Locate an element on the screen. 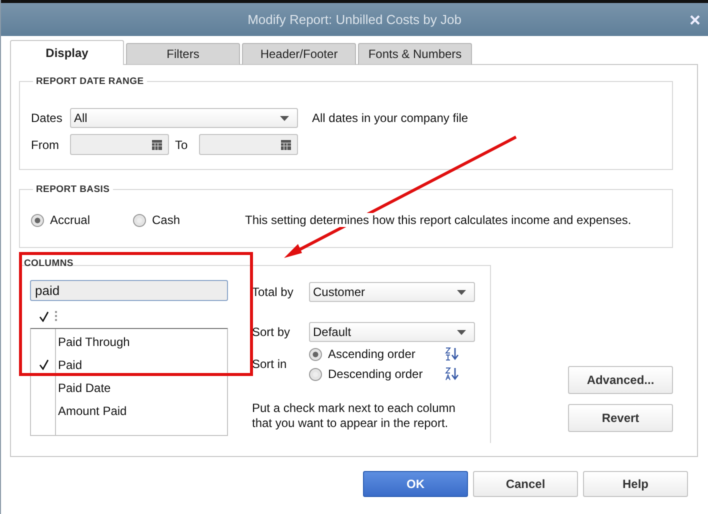 The width and height of the screenshot is (708, 514). sort-by-dropdown: Default is located at coordinates (392, 332).